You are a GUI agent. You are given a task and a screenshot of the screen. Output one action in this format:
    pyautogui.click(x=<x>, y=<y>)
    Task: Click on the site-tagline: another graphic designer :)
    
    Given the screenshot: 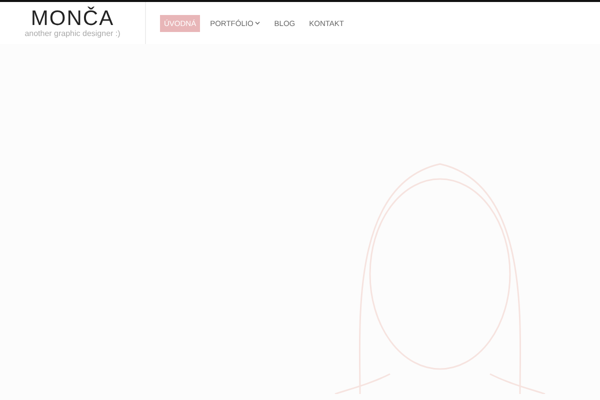 What is the action you would take?
    pyautogui.click(x=72, y=33)
    